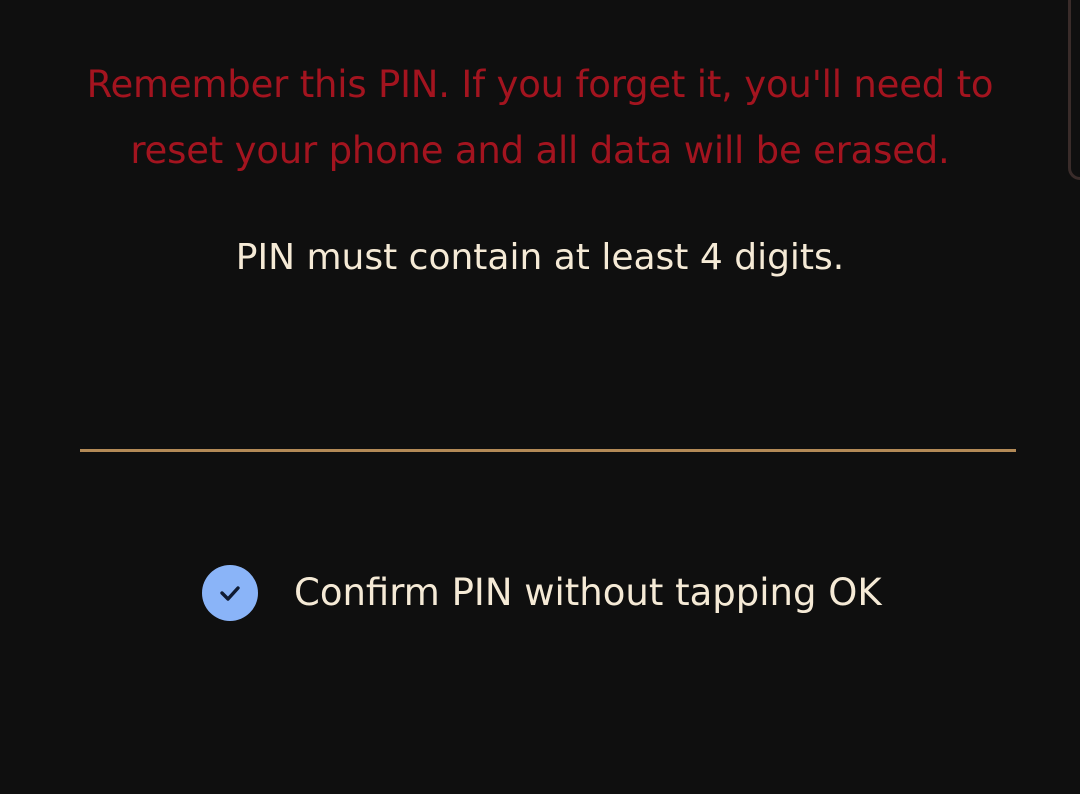 This screenshot has width=1080, height=794. What do you see at coordinates (548, 450) in the screenshot?
I see `pin-input-underline` at bounding box center [548, 450].